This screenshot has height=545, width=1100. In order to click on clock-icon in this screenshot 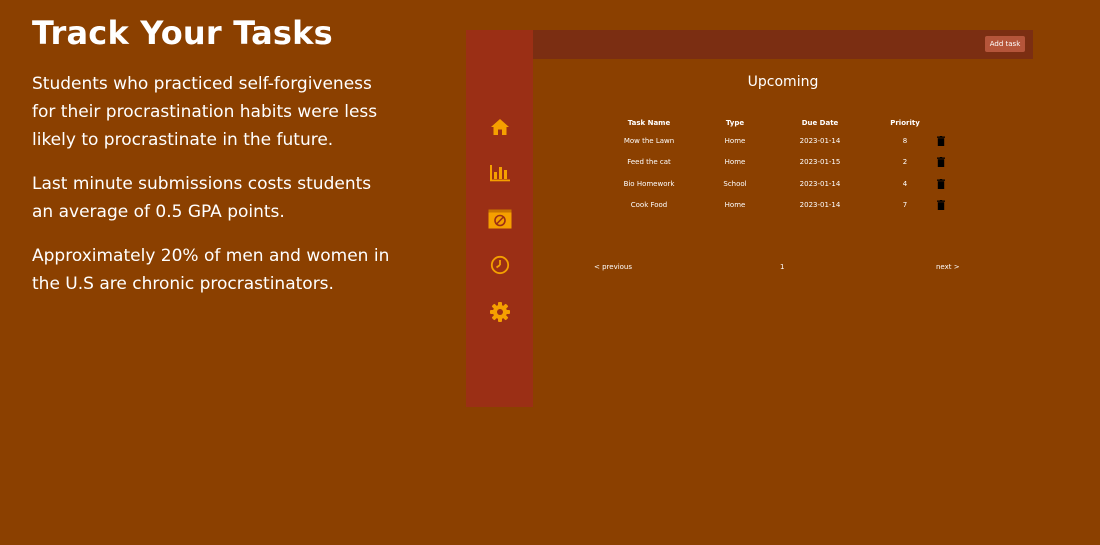, I will do `click(500, 265)`.